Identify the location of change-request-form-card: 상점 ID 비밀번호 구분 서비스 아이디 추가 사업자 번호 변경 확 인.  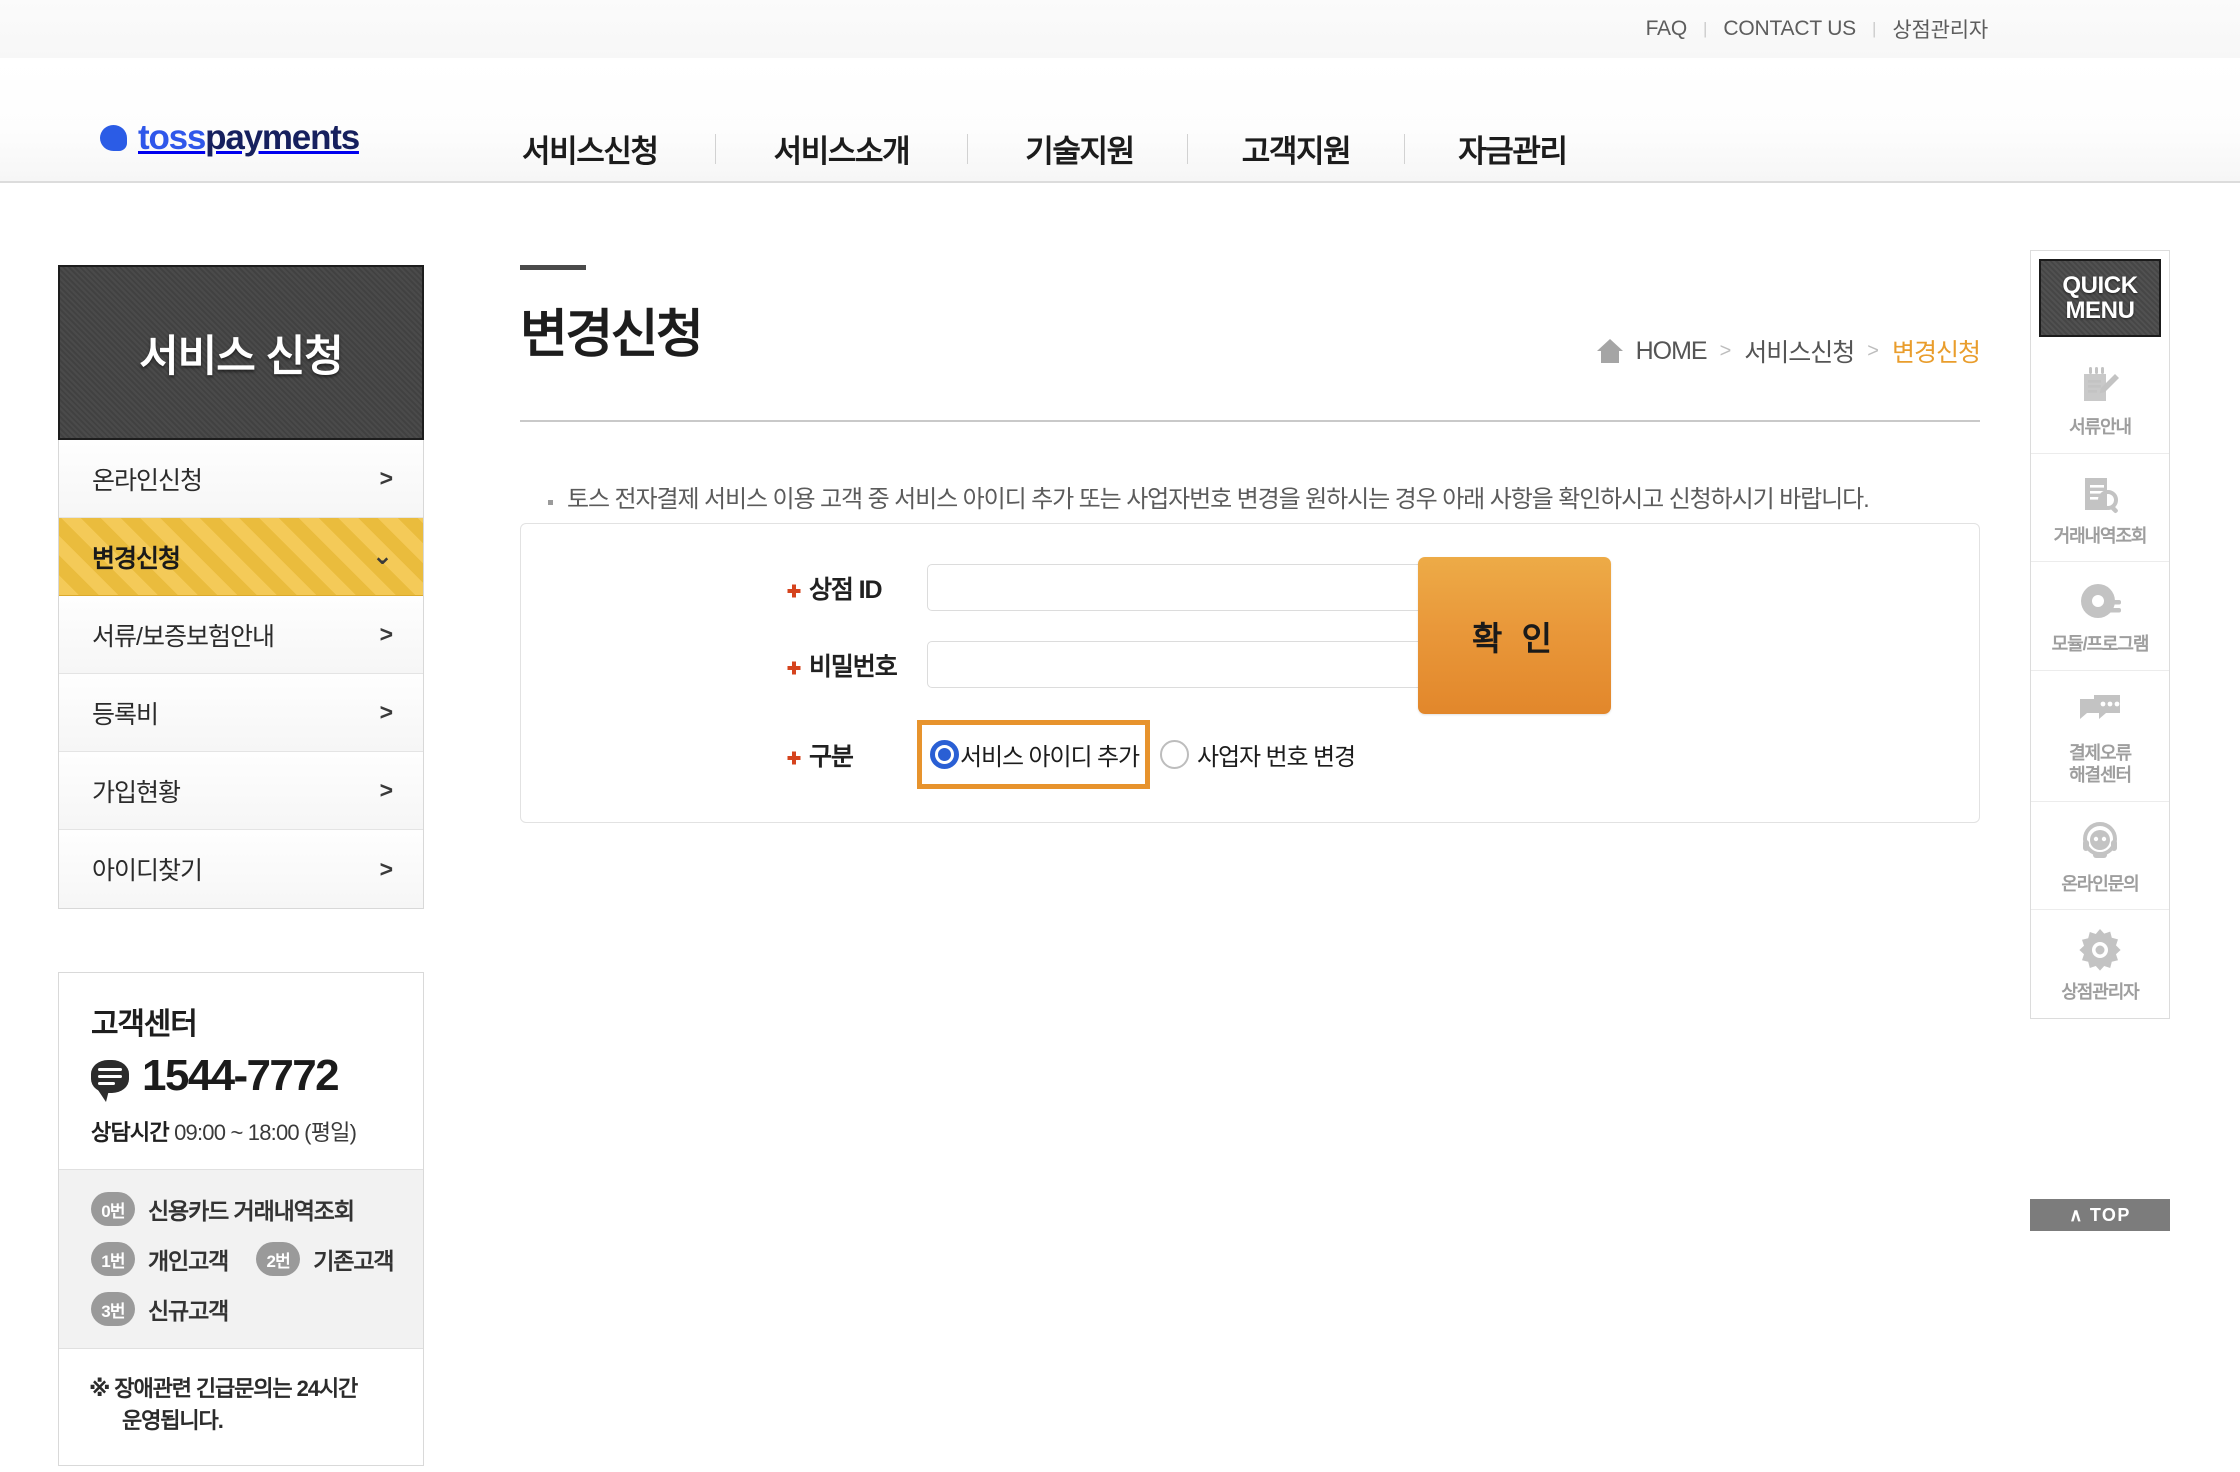
(1250, 673).